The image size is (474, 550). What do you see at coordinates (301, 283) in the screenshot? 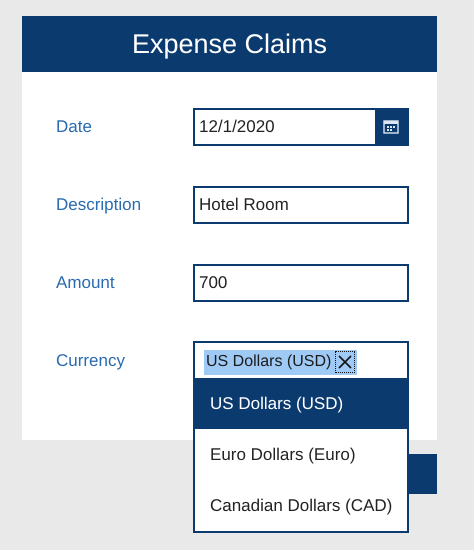
I see `input-field: 700` at bounding box center [301, 283].